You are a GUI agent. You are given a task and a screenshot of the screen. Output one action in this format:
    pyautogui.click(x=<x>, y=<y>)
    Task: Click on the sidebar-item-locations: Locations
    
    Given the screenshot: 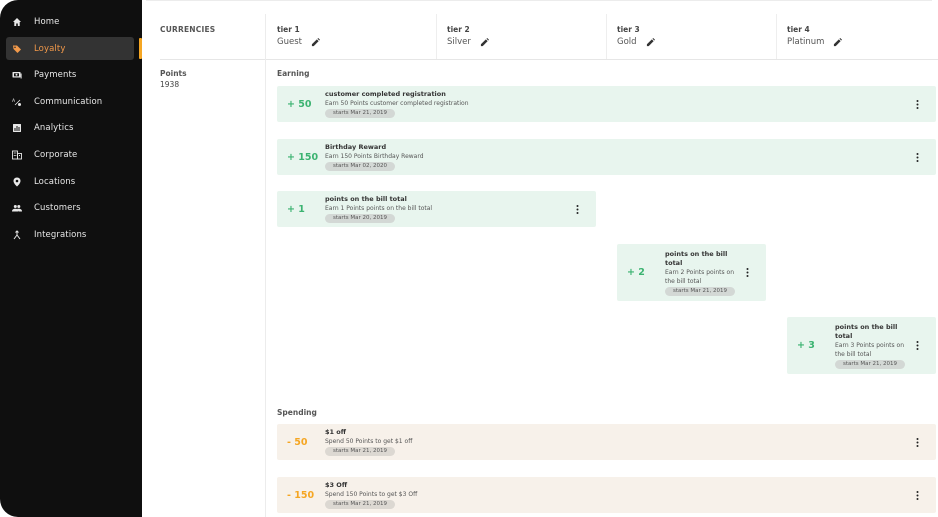 What is the action you would take?
    pyautogui.click(x=70, y=181)
    